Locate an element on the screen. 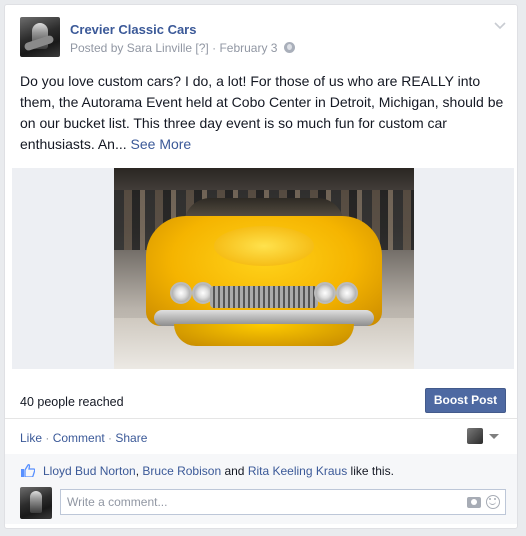 This screenshot has width=526, height=536. liker-link: Rita Keeling Kraus is located at coordinates (297, 471).